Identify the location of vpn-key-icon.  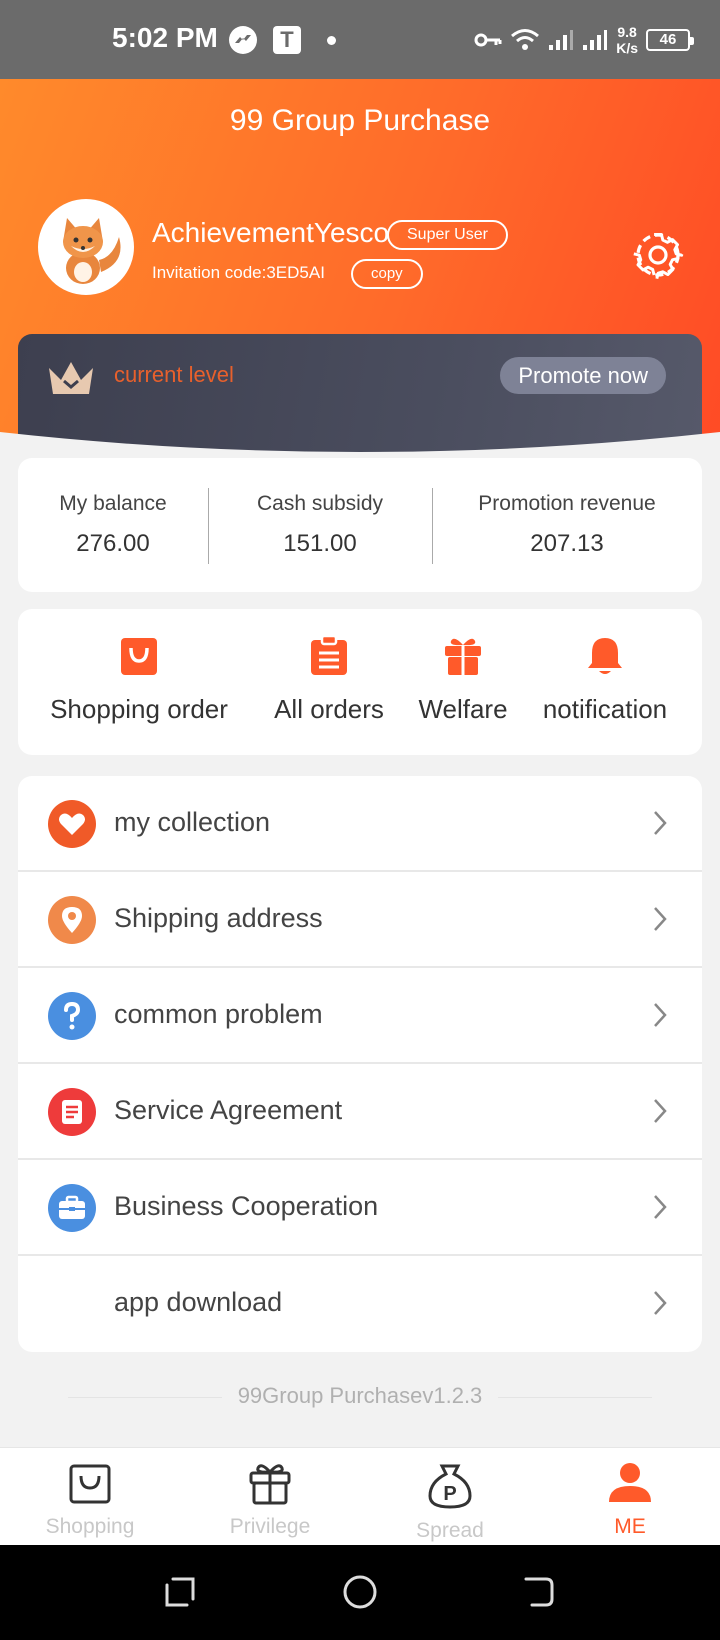
(488, 40).